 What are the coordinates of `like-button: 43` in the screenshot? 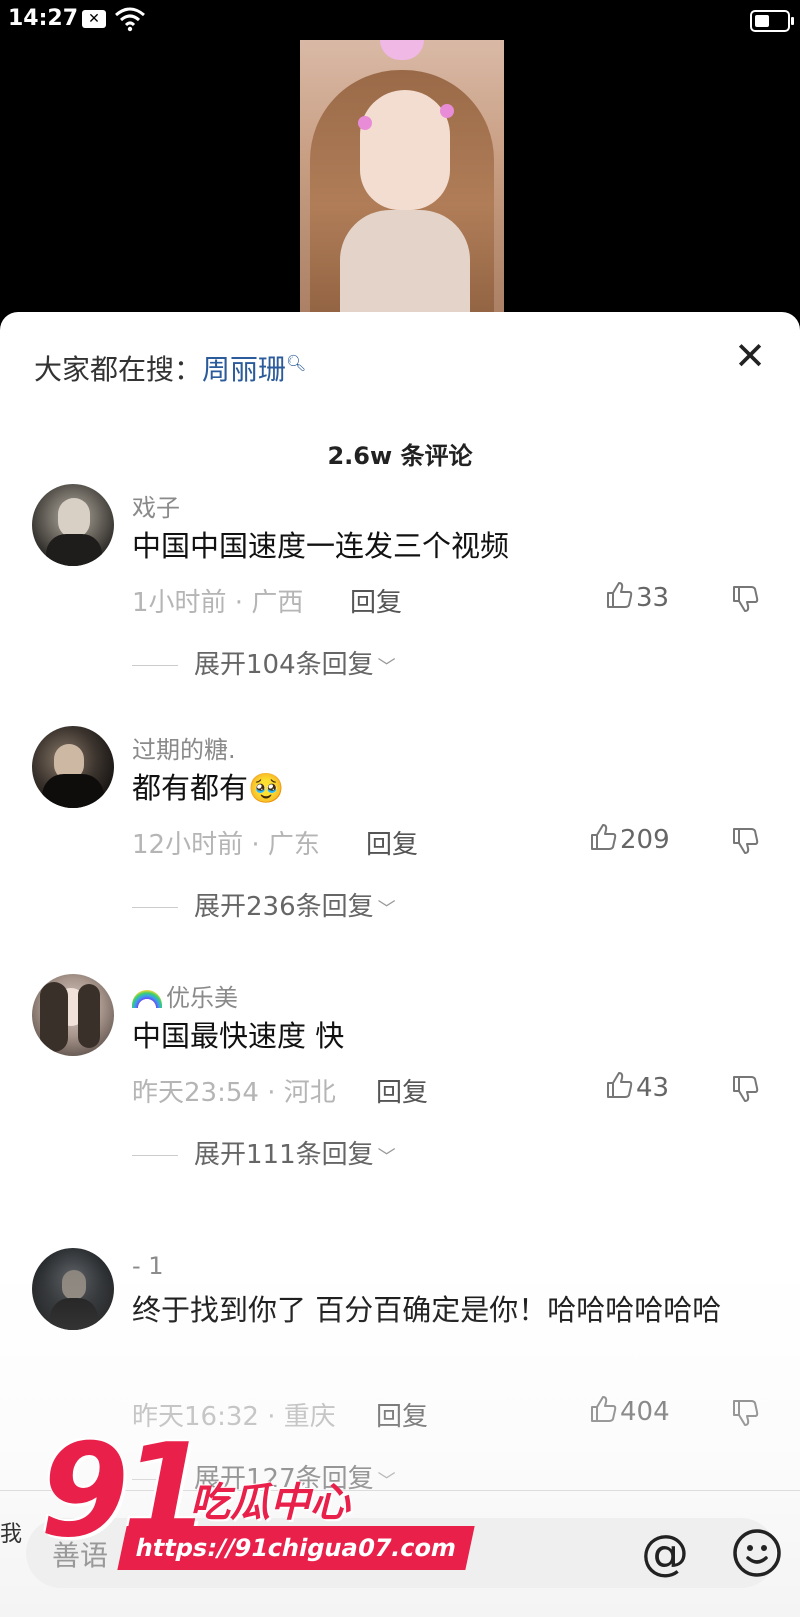 It's located at (636, 1086).